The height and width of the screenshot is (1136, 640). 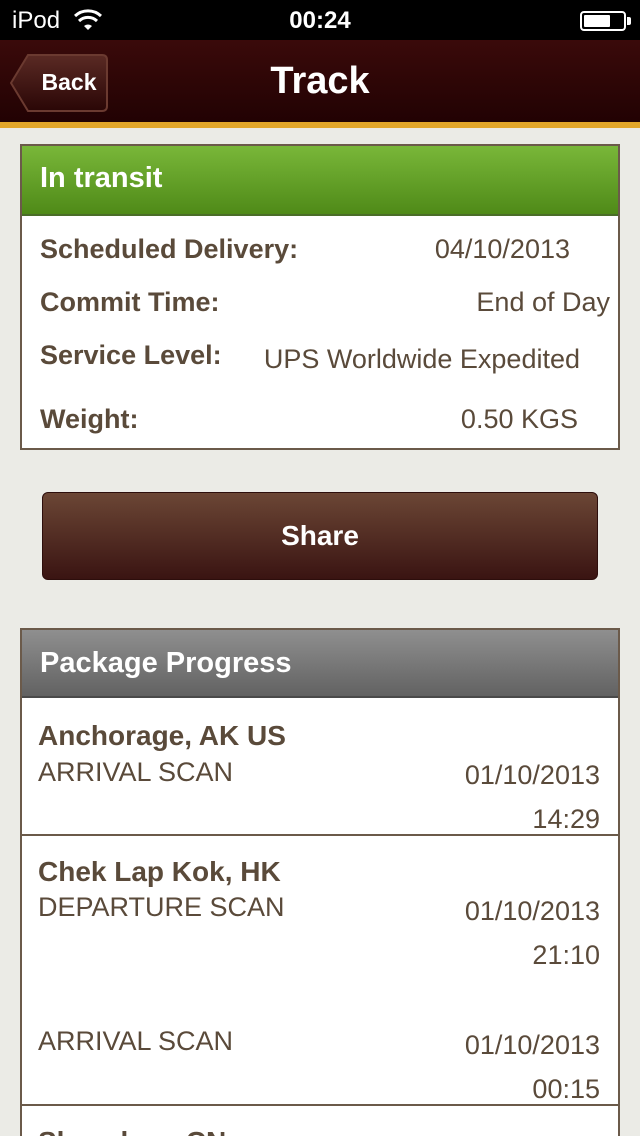 What do you see at coordinates (161, 907) in the screenshot?
I see `event-description: DEPARTURE SCAN` at bounding box center [161, 907].